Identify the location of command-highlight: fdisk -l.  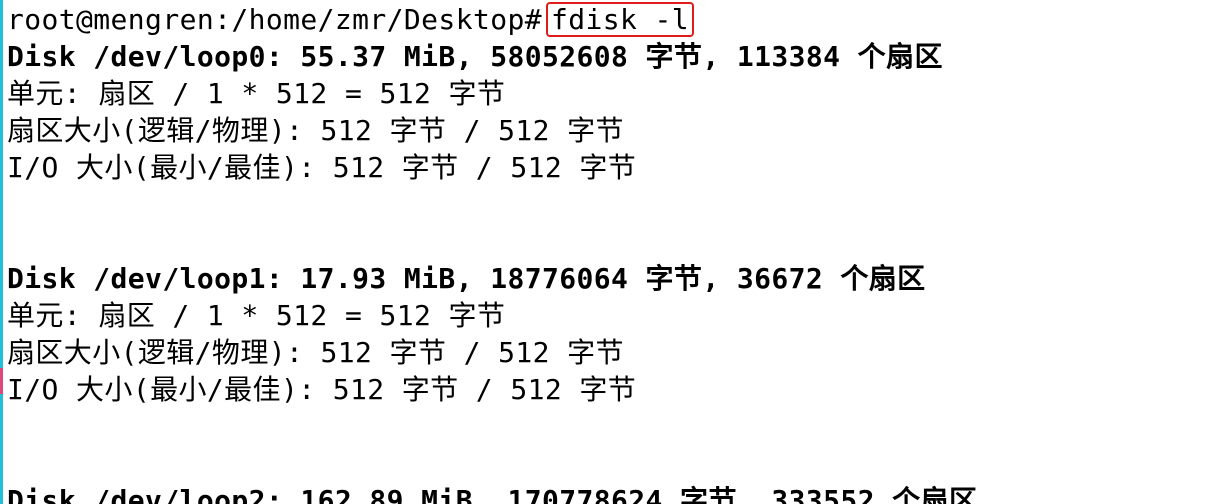
(620, 19).